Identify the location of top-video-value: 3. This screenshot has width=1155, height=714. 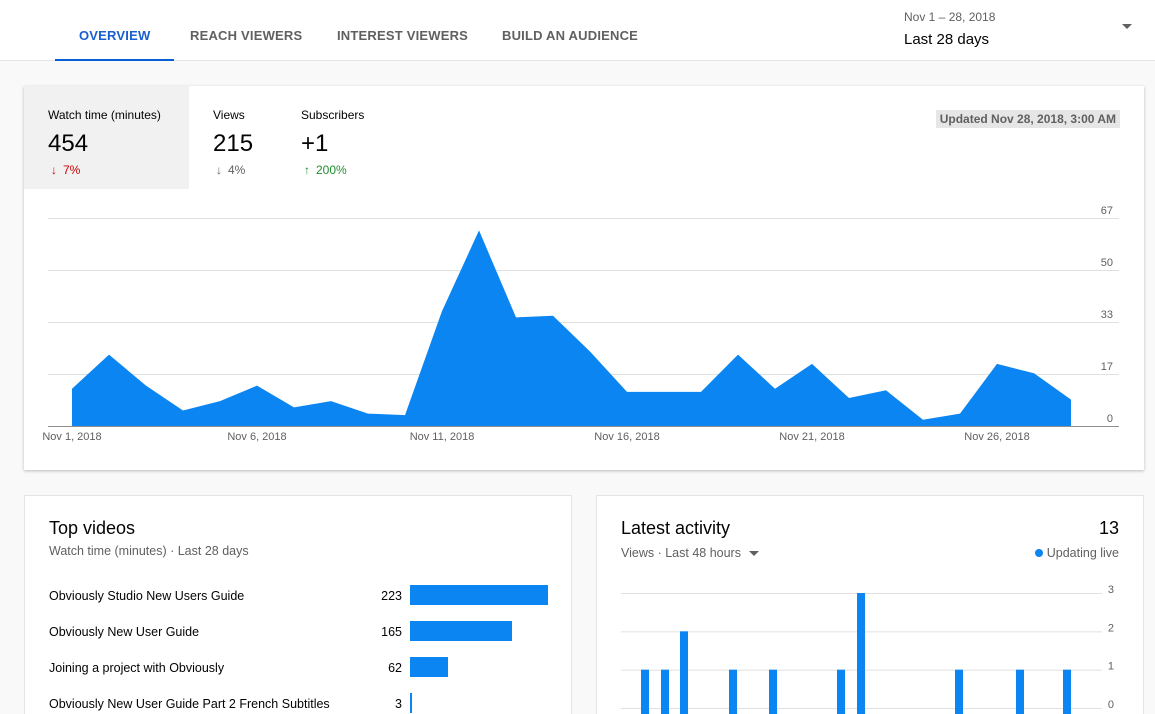
(398, 704).